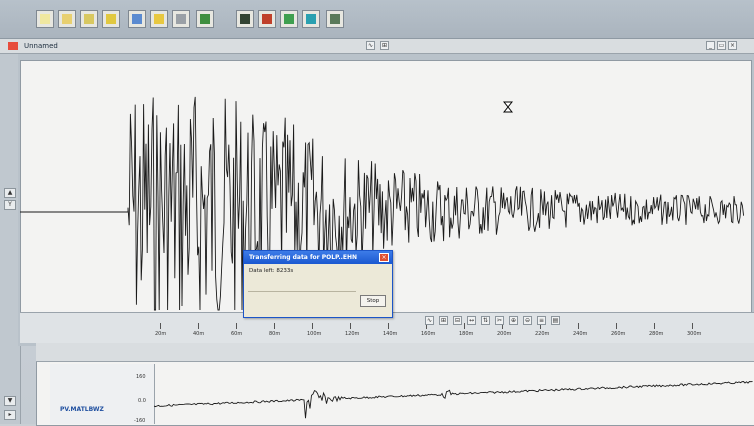 This screenshot has width=754, height=426. I want to click on lower-seismogram-trace, so click(453, 400).